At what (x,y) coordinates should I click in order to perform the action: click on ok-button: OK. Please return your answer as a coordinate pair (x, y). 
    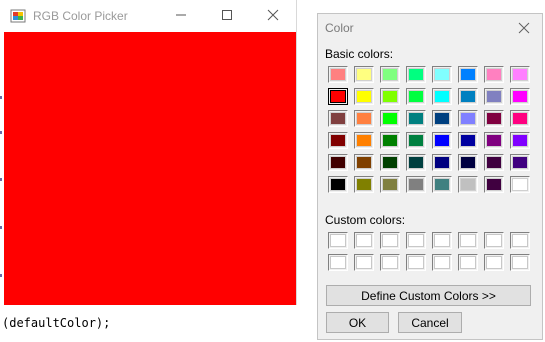
    Looking at the image, I should click on (357, 322).